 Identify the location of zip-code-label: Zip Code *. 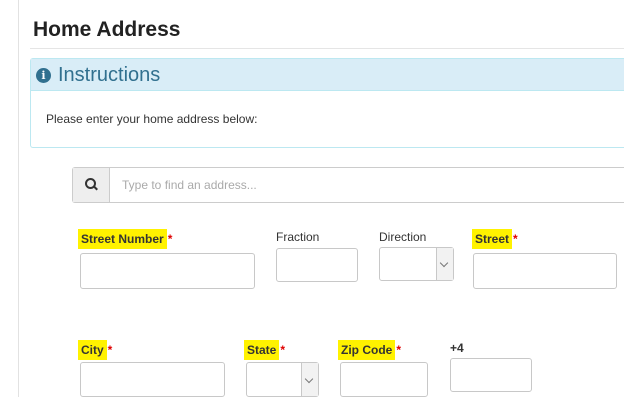
(369, 350).